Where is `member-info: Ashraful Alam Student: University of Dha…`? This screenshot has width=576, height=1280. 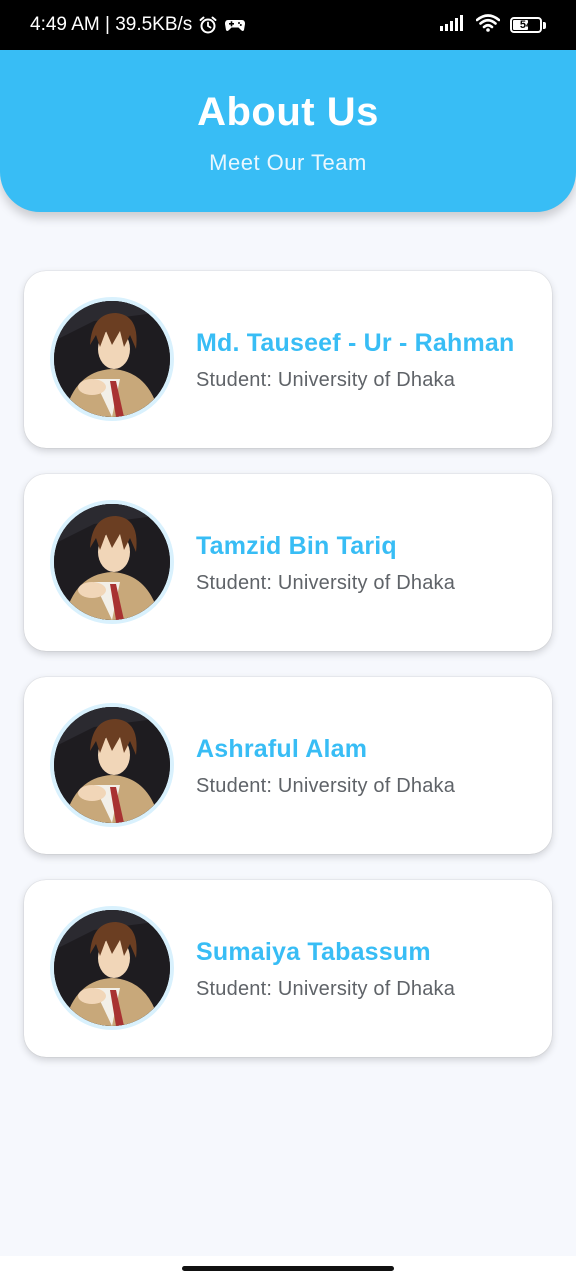 member-info: Ashraful Alam Student: University of Dha… is located at coordinates (364, 765).